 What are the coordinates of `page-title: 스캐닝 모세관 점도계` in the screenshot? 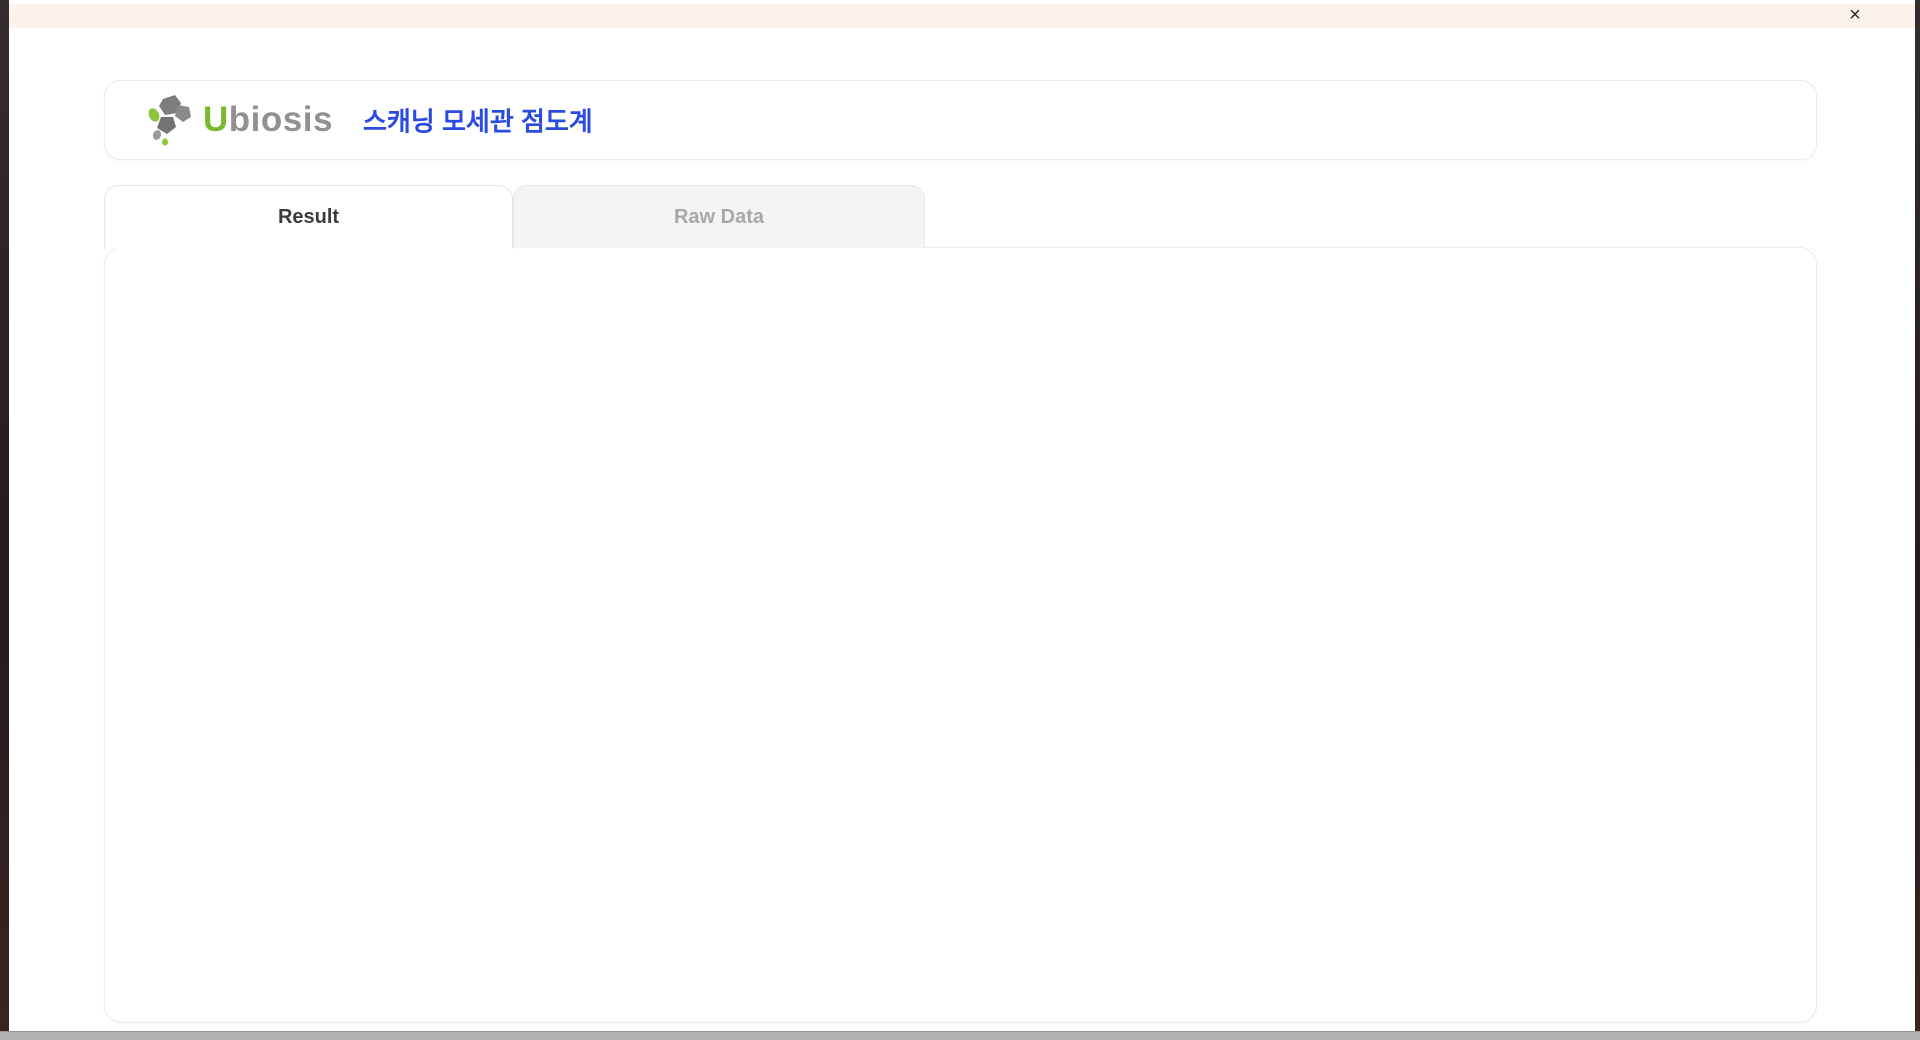 It's located at (478, 121).